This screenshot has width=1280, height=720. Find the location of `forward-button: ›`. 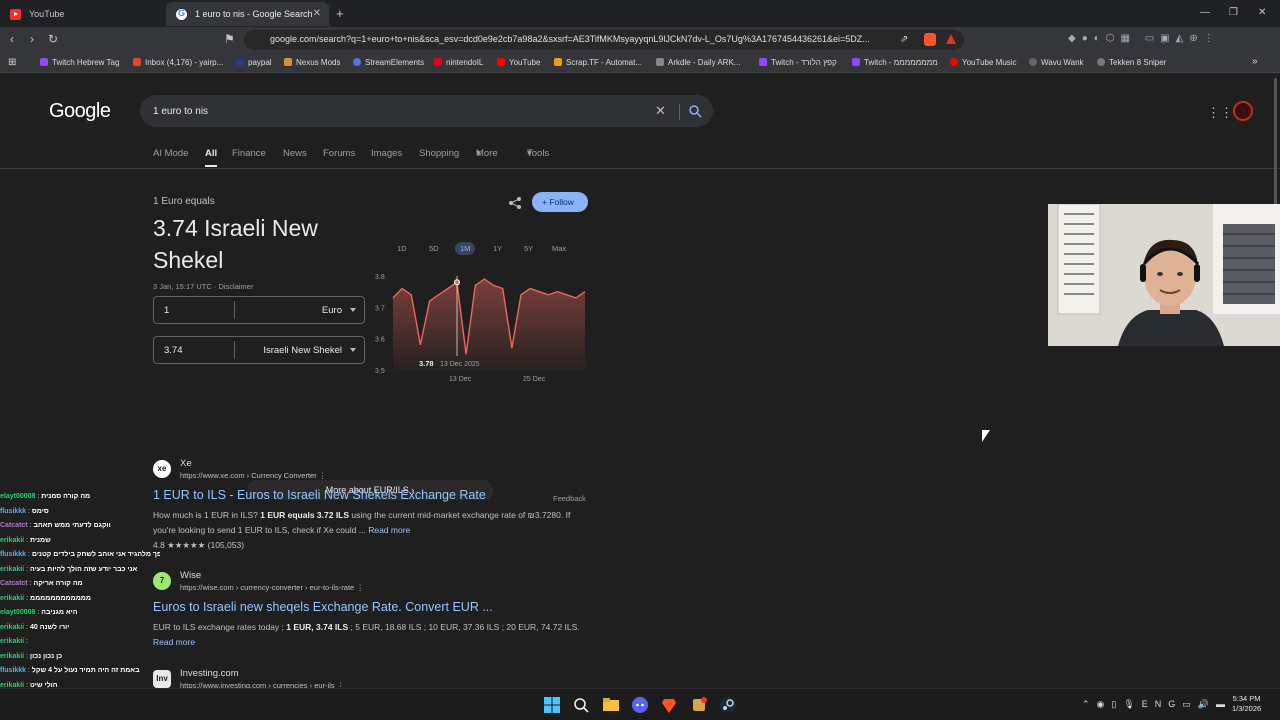

forward-button: › is located at coordinates (32, 39).